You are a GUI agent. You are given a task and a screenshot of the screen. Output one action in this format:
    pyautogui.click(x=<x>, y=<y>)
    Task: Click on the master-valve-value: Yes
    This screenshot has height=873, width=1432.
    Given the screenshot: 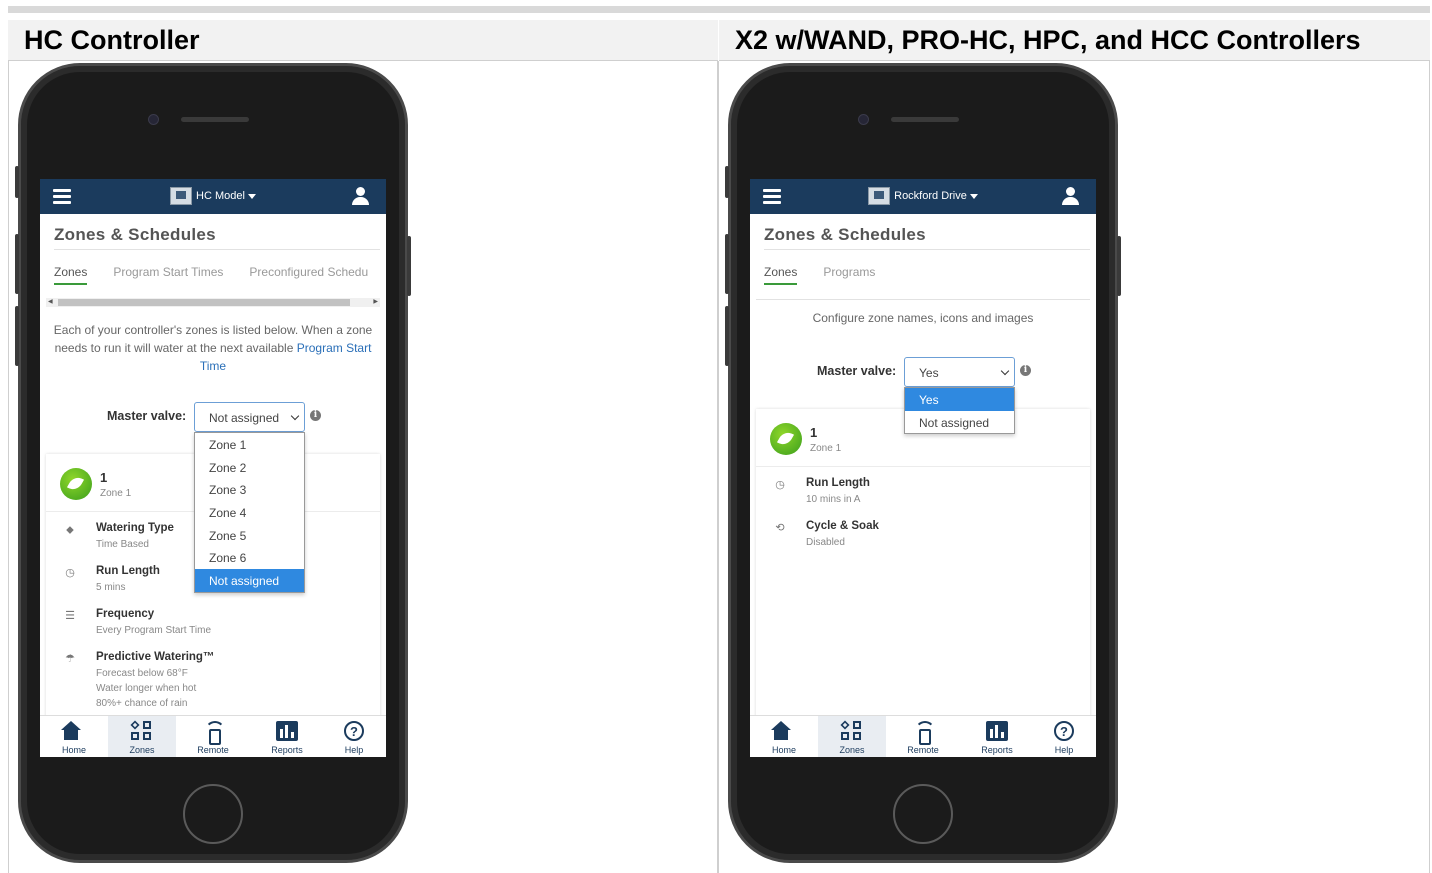 What is the action you would take?
    pyautogui.click(x=929, y=373)
    